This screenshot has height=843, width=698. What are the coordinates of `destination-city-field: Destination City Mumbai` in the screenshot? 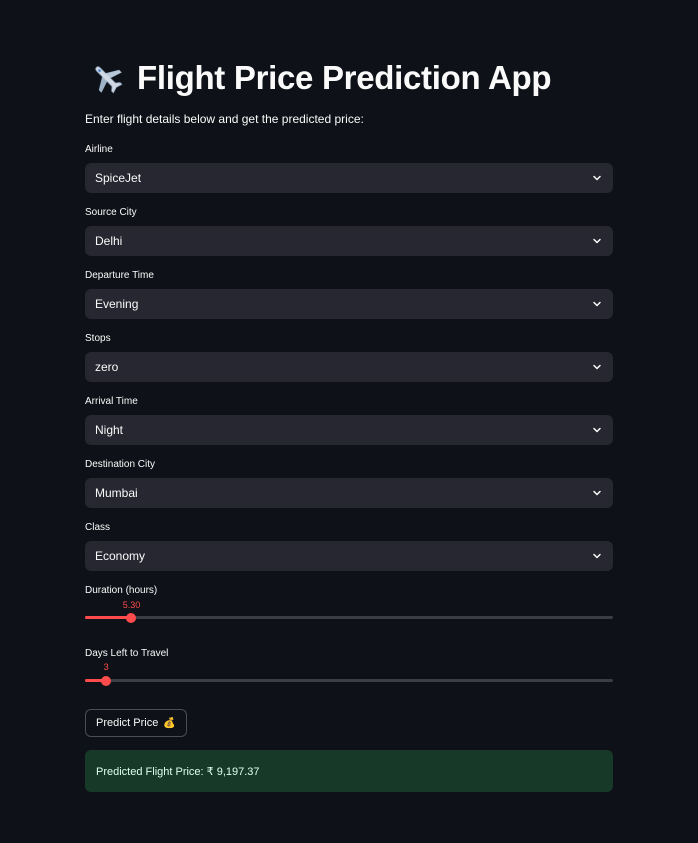 It's located at (349, 483).